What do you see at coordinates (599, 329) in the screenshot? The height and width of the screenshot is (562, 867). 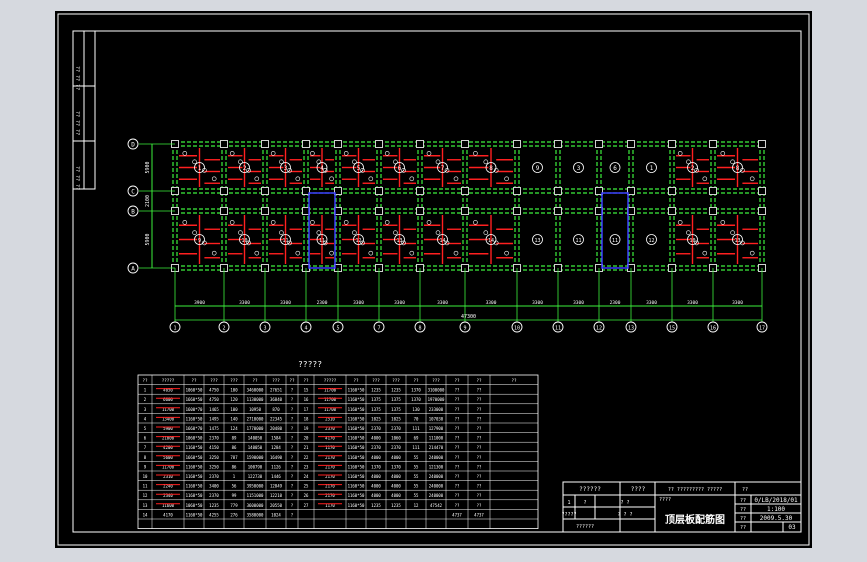 I see `column-axis-label: 12` at bounding box center [599, 329].